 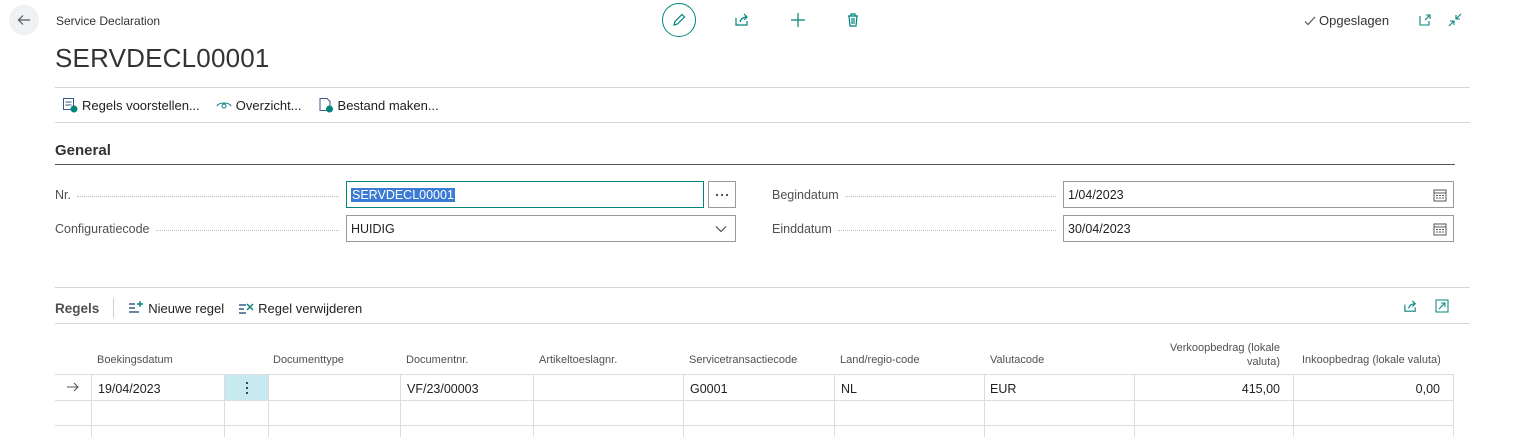 I want to click on lines-share-button, so click(x=1410, y=306).